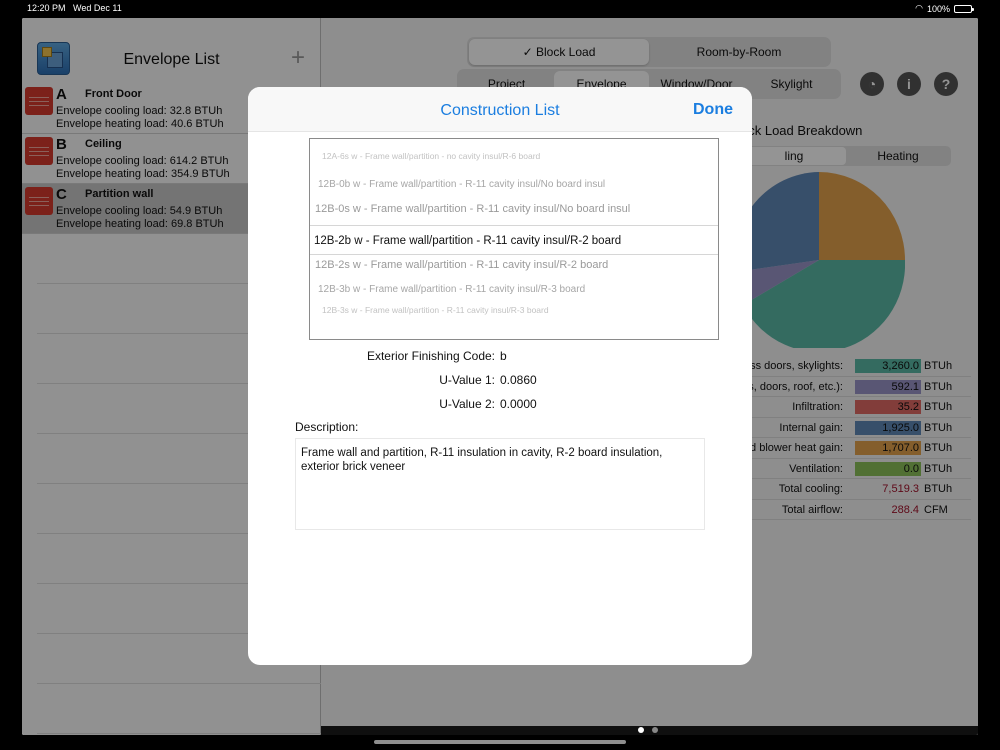 Image resolution: width=1000 pixels, height=750 pixels. I want to click on battery-percent: 100%, so click(938, 8).